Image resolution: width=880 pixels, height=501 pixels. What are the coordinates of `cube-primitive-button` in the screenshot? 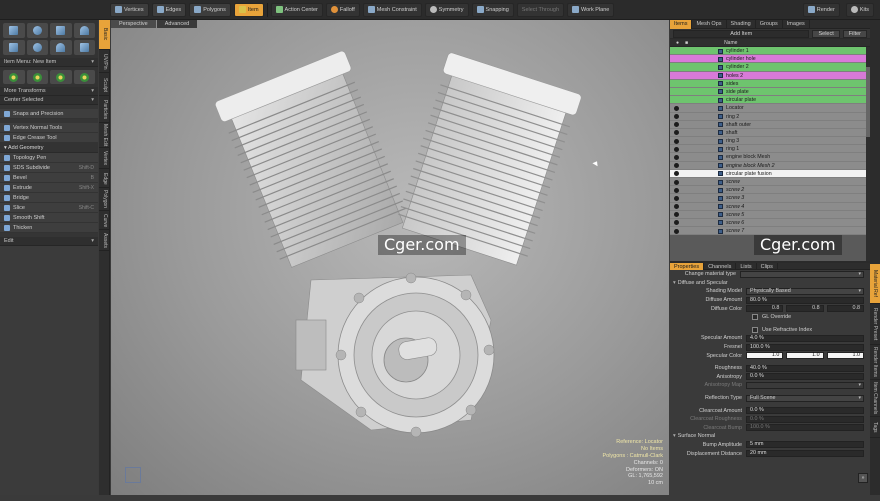 It's located at (14, 30).